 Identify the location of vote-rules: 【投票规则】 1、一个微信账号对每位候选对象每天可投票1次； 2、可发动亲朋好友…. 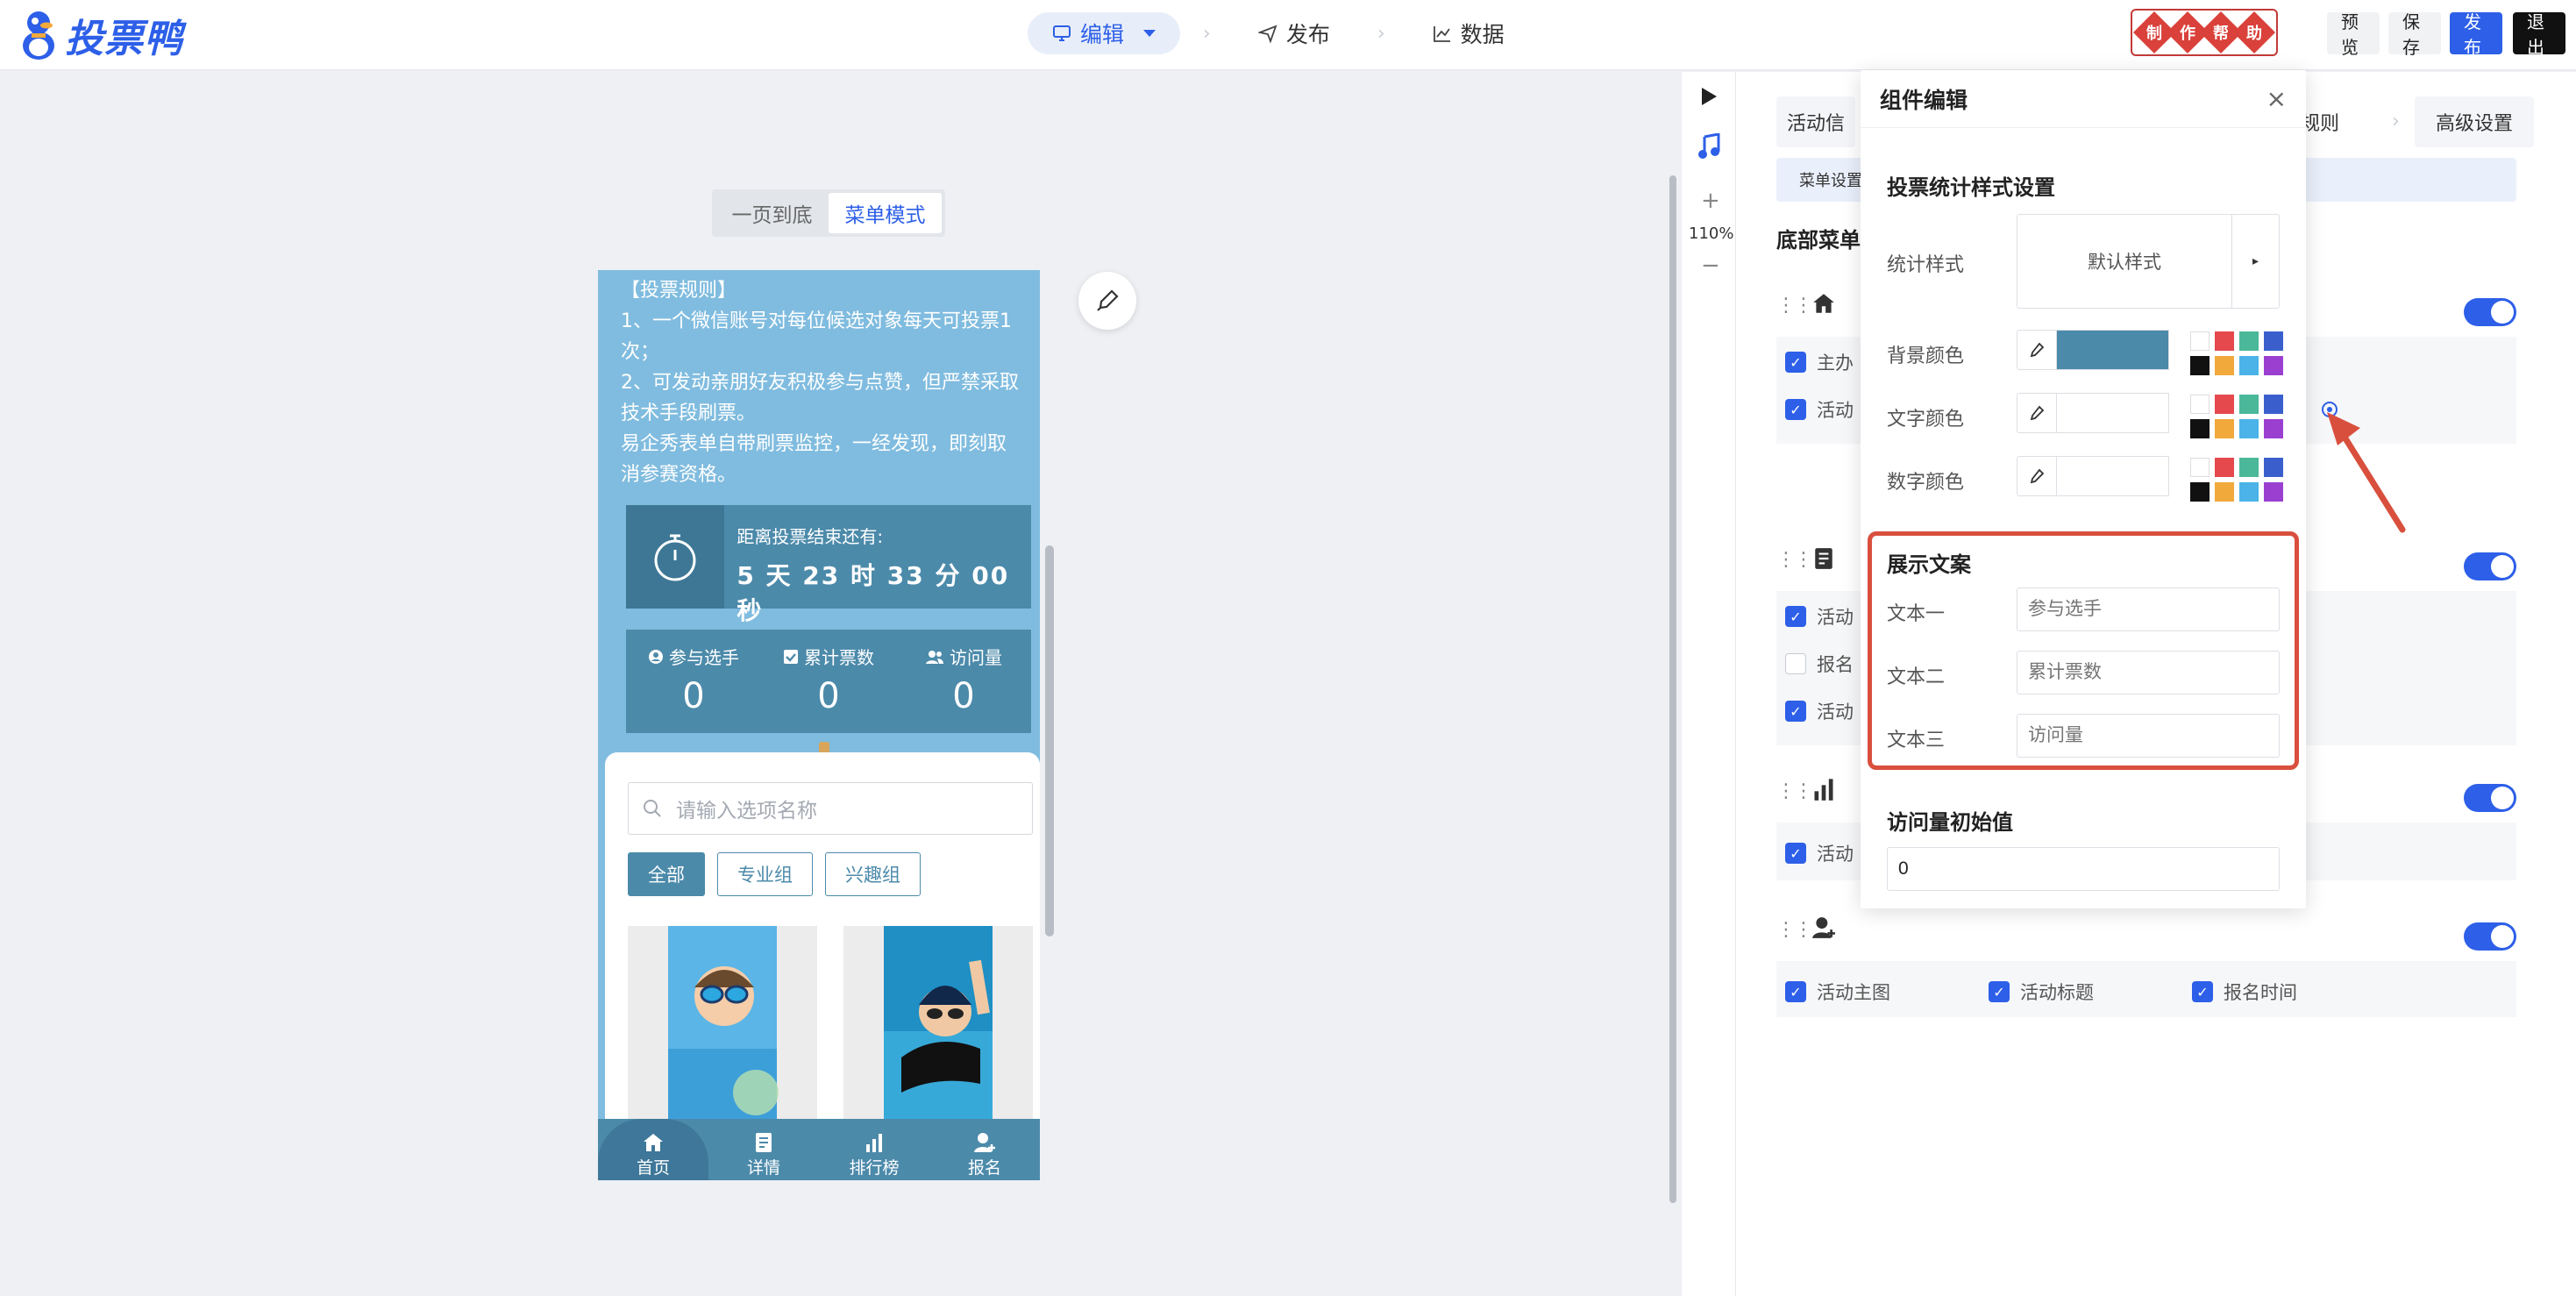
(822, 382).